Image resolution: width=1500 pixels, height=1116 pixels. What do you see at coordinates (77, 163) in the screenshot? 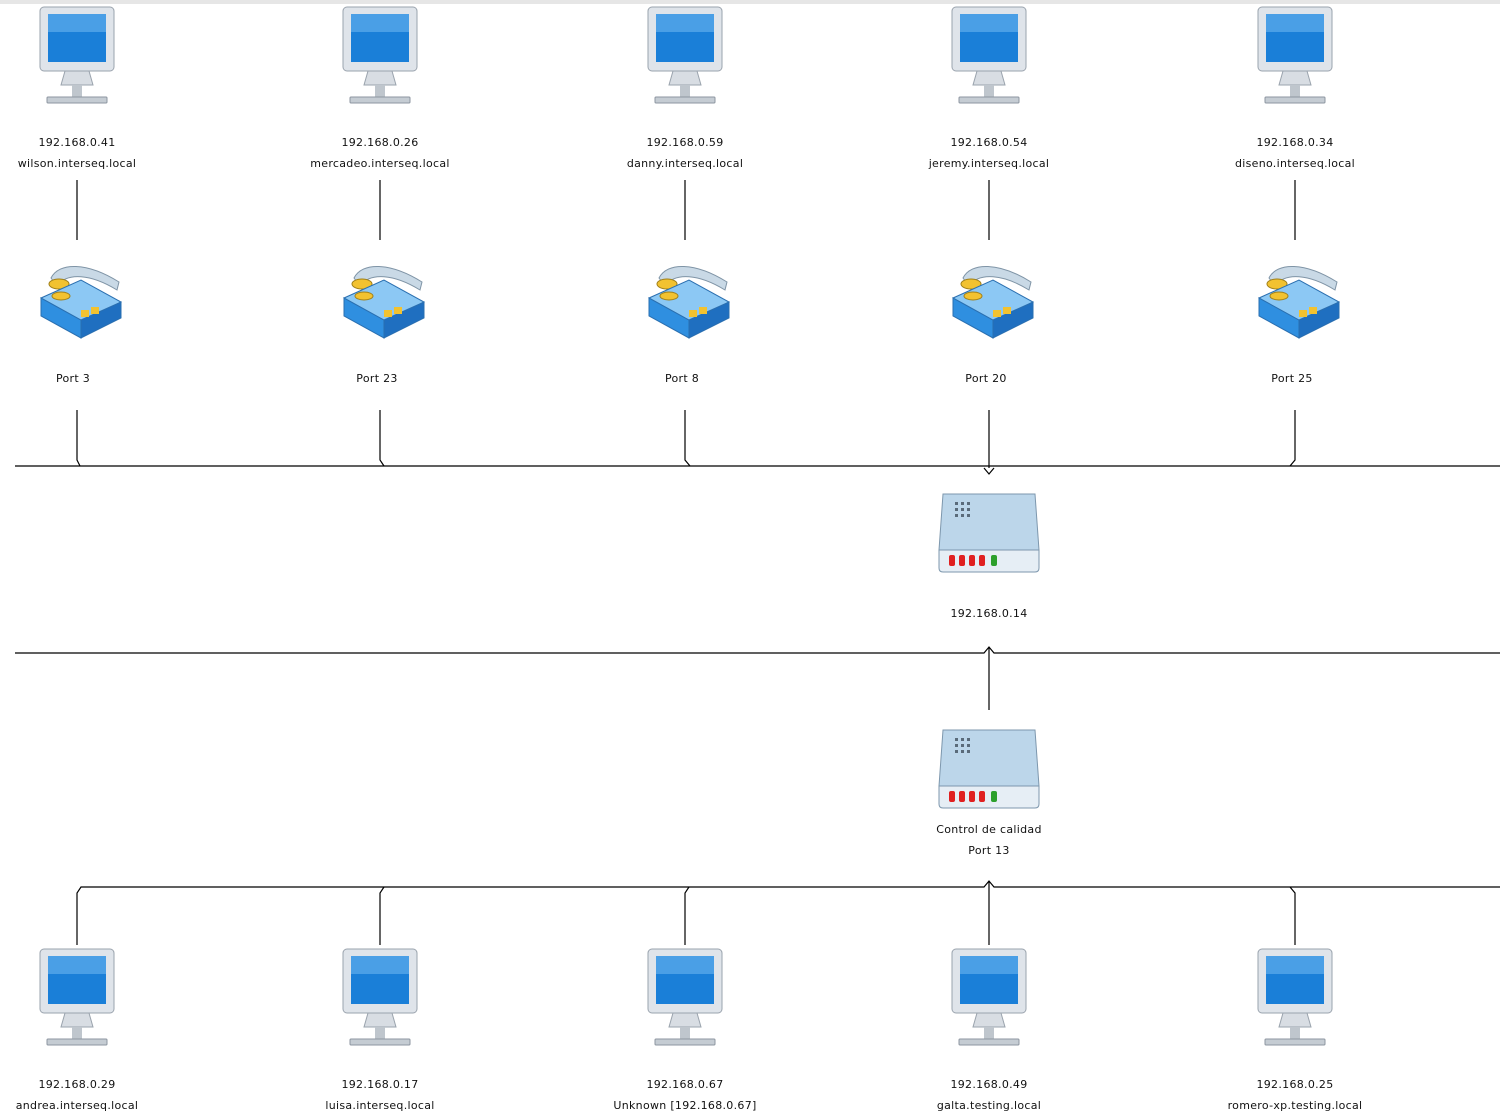
I see `host-name: wilson.interseq.local` at bounding box center [77, 163].